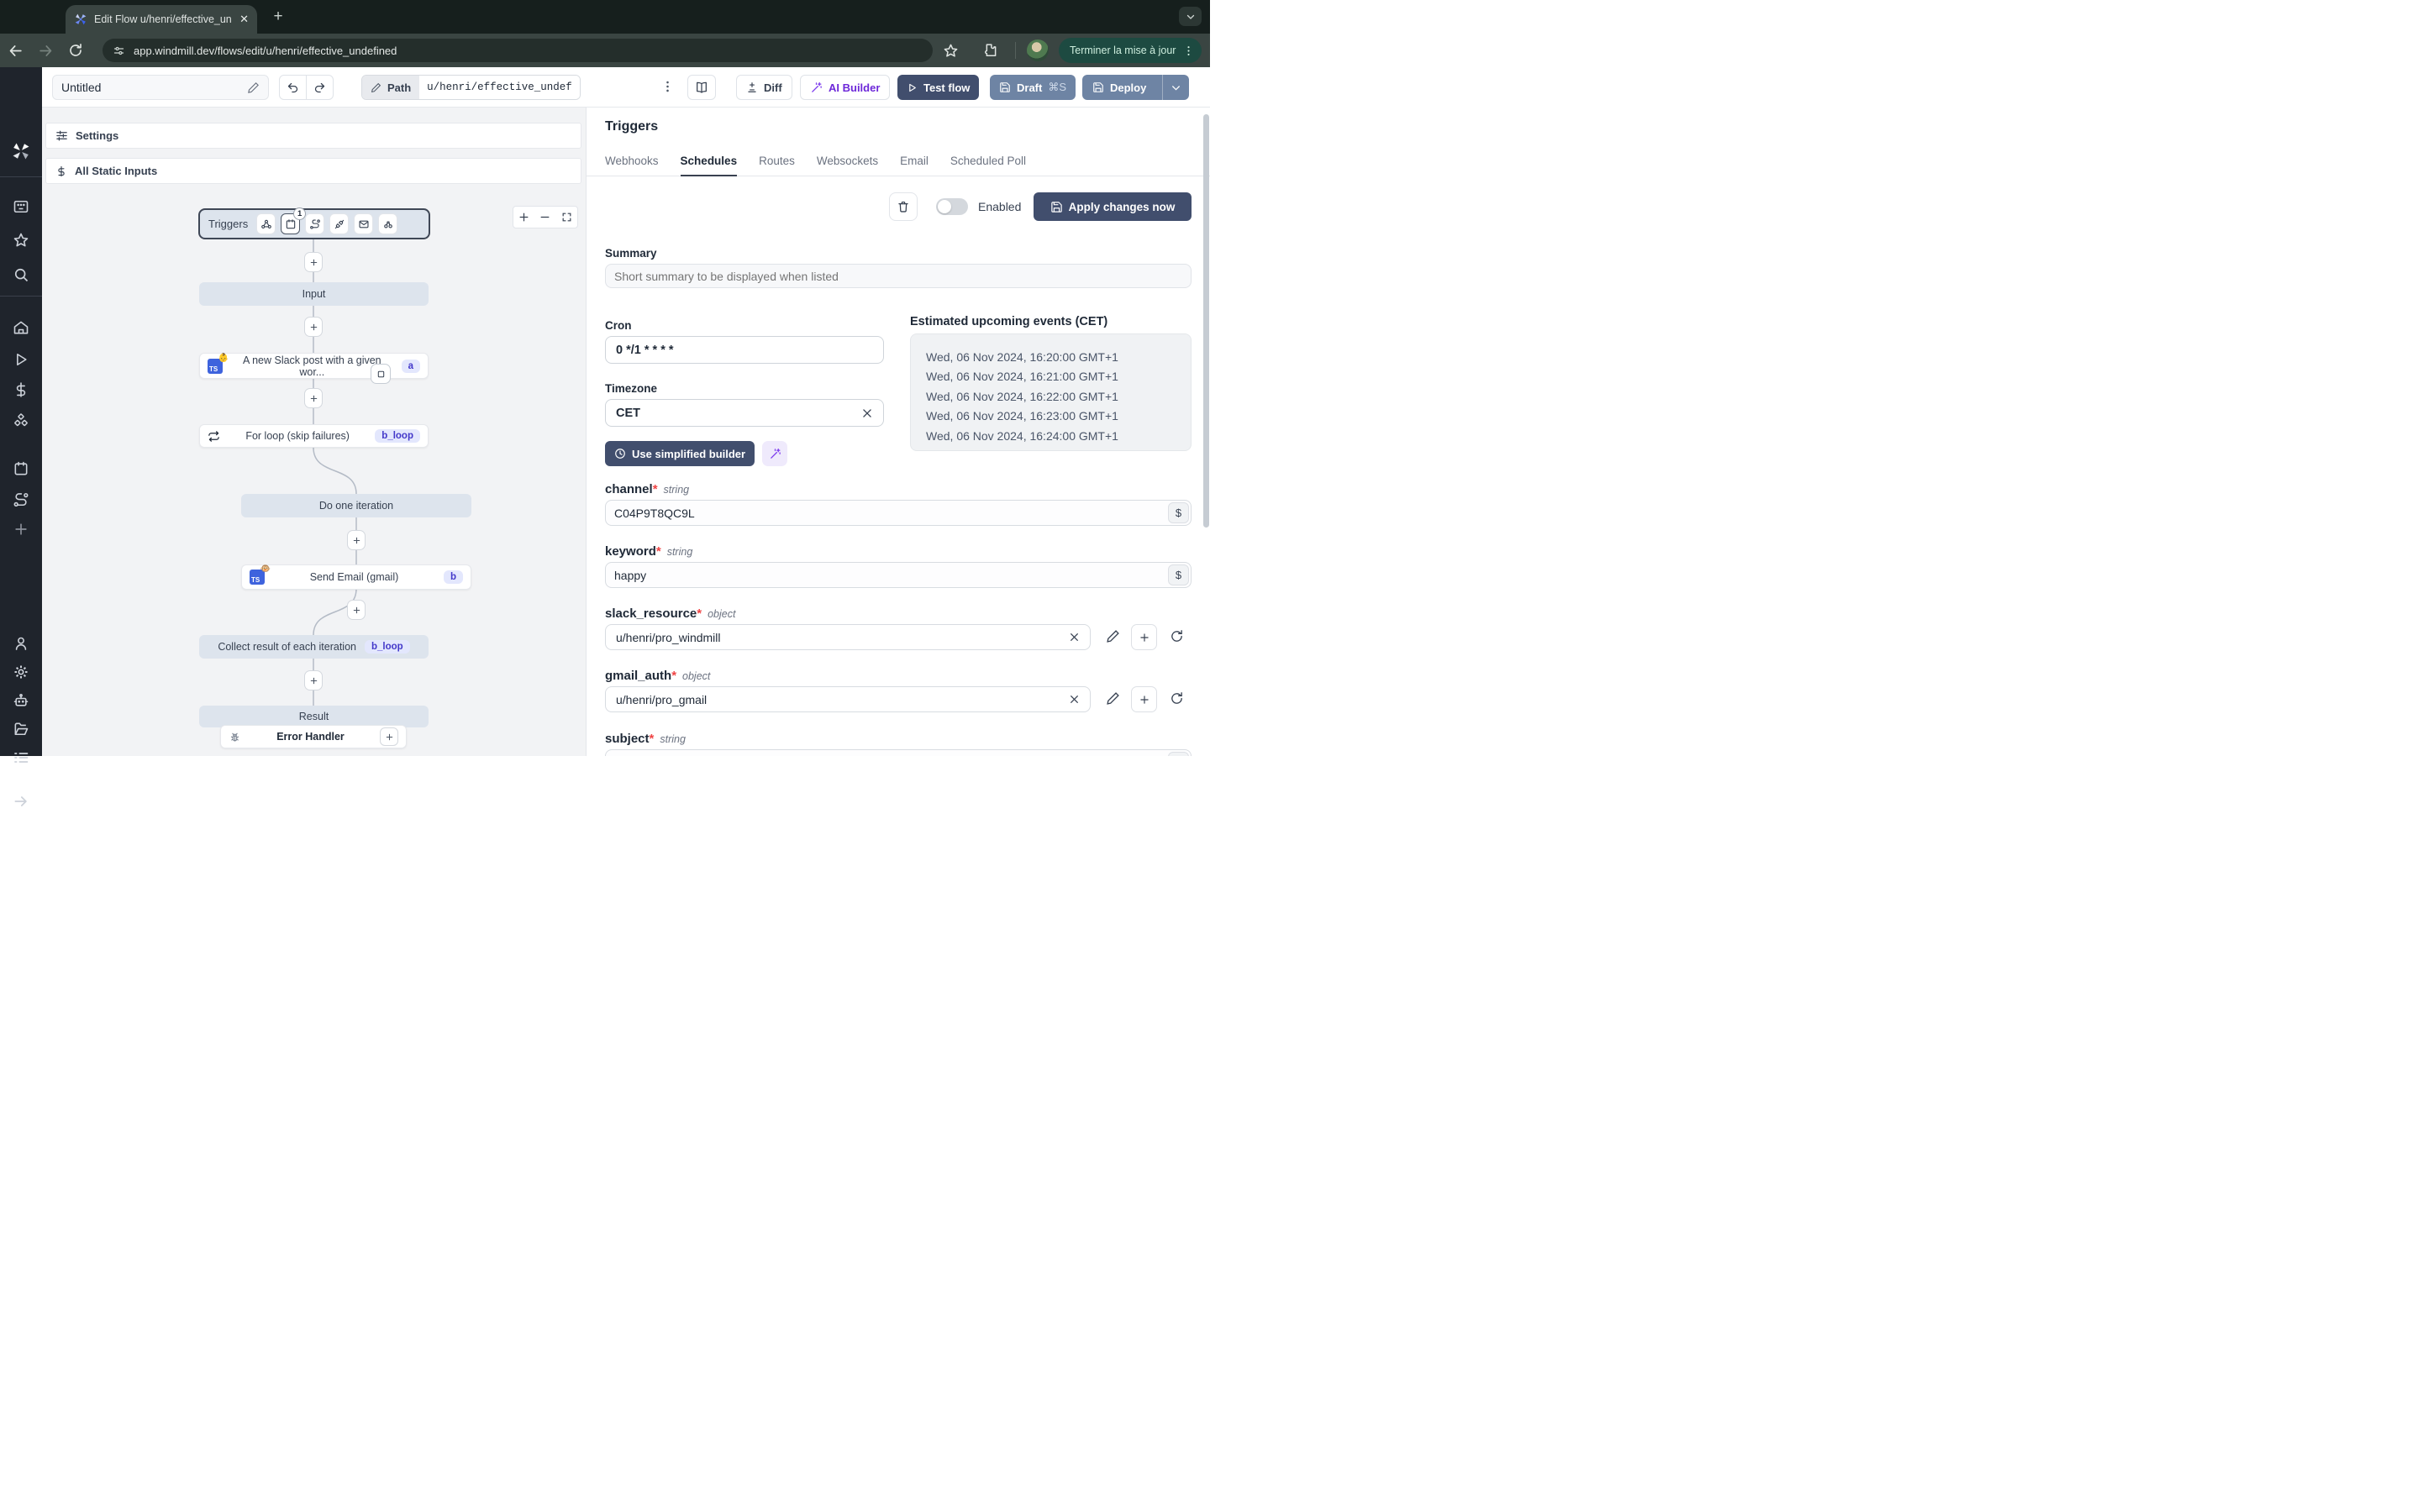 The image size is (2420, 1512). Describe the element at coordinates (702, 87) in the screenshot. I see `docs-button` at that location.